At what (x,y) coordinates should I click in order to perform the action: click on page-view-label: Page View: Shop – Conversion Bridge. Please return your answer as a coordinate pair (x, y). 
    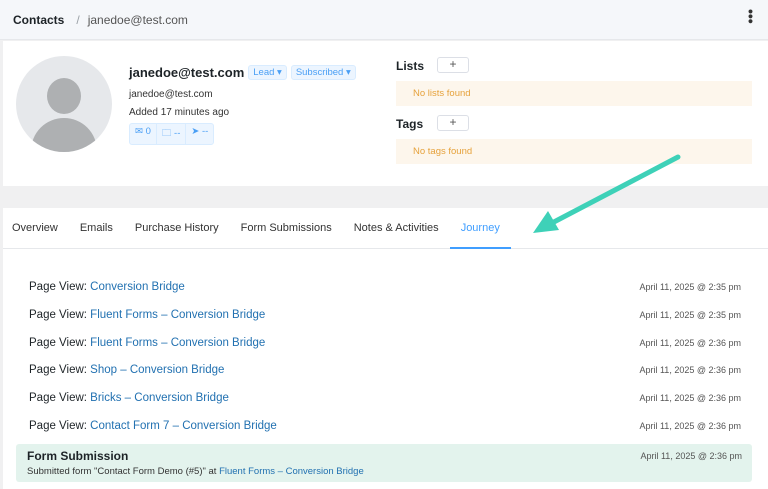
    Looking at the image, I should click on (127, 370).